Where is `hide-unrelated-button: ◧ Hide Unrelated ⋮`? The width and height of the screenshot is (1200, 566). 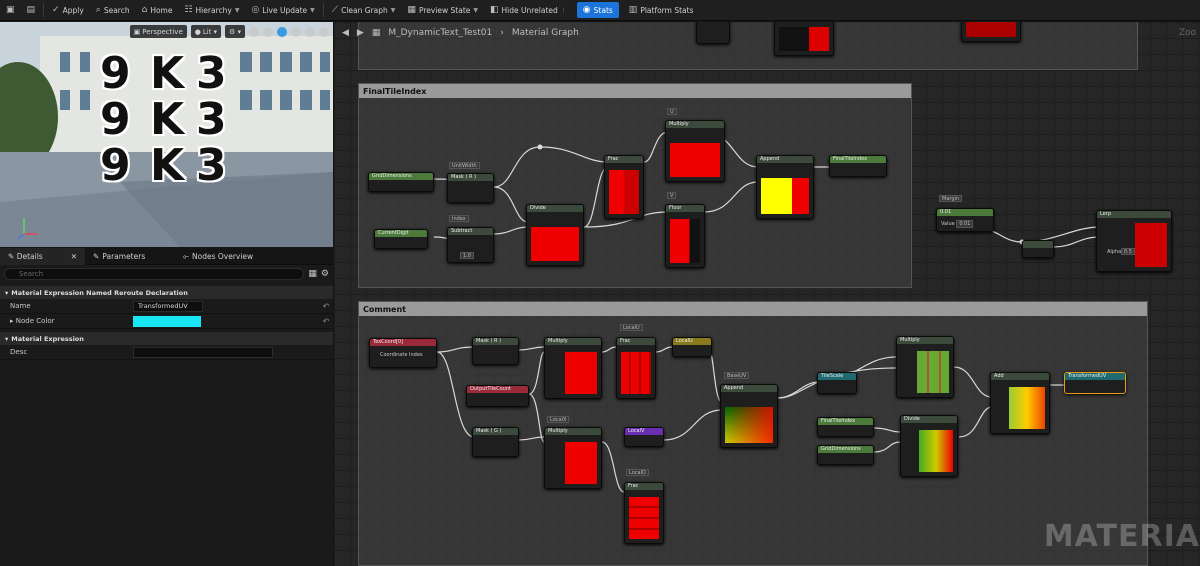 hide-unrelated-button: ◧ Hide Unrelated ⋮ is located at coordinates (528, 10).